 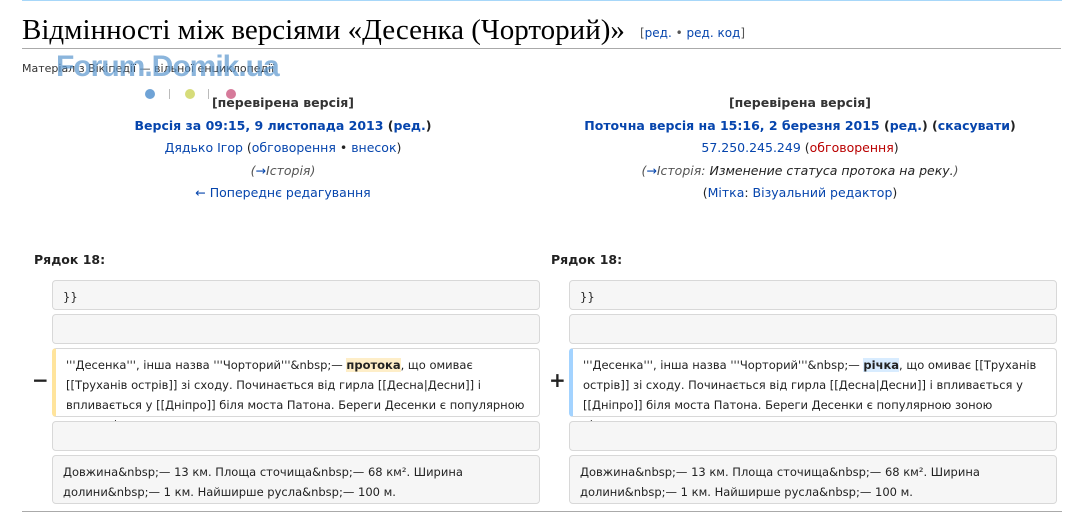 I want to click on diff-context-right: }}, so click(x=813, y=295).